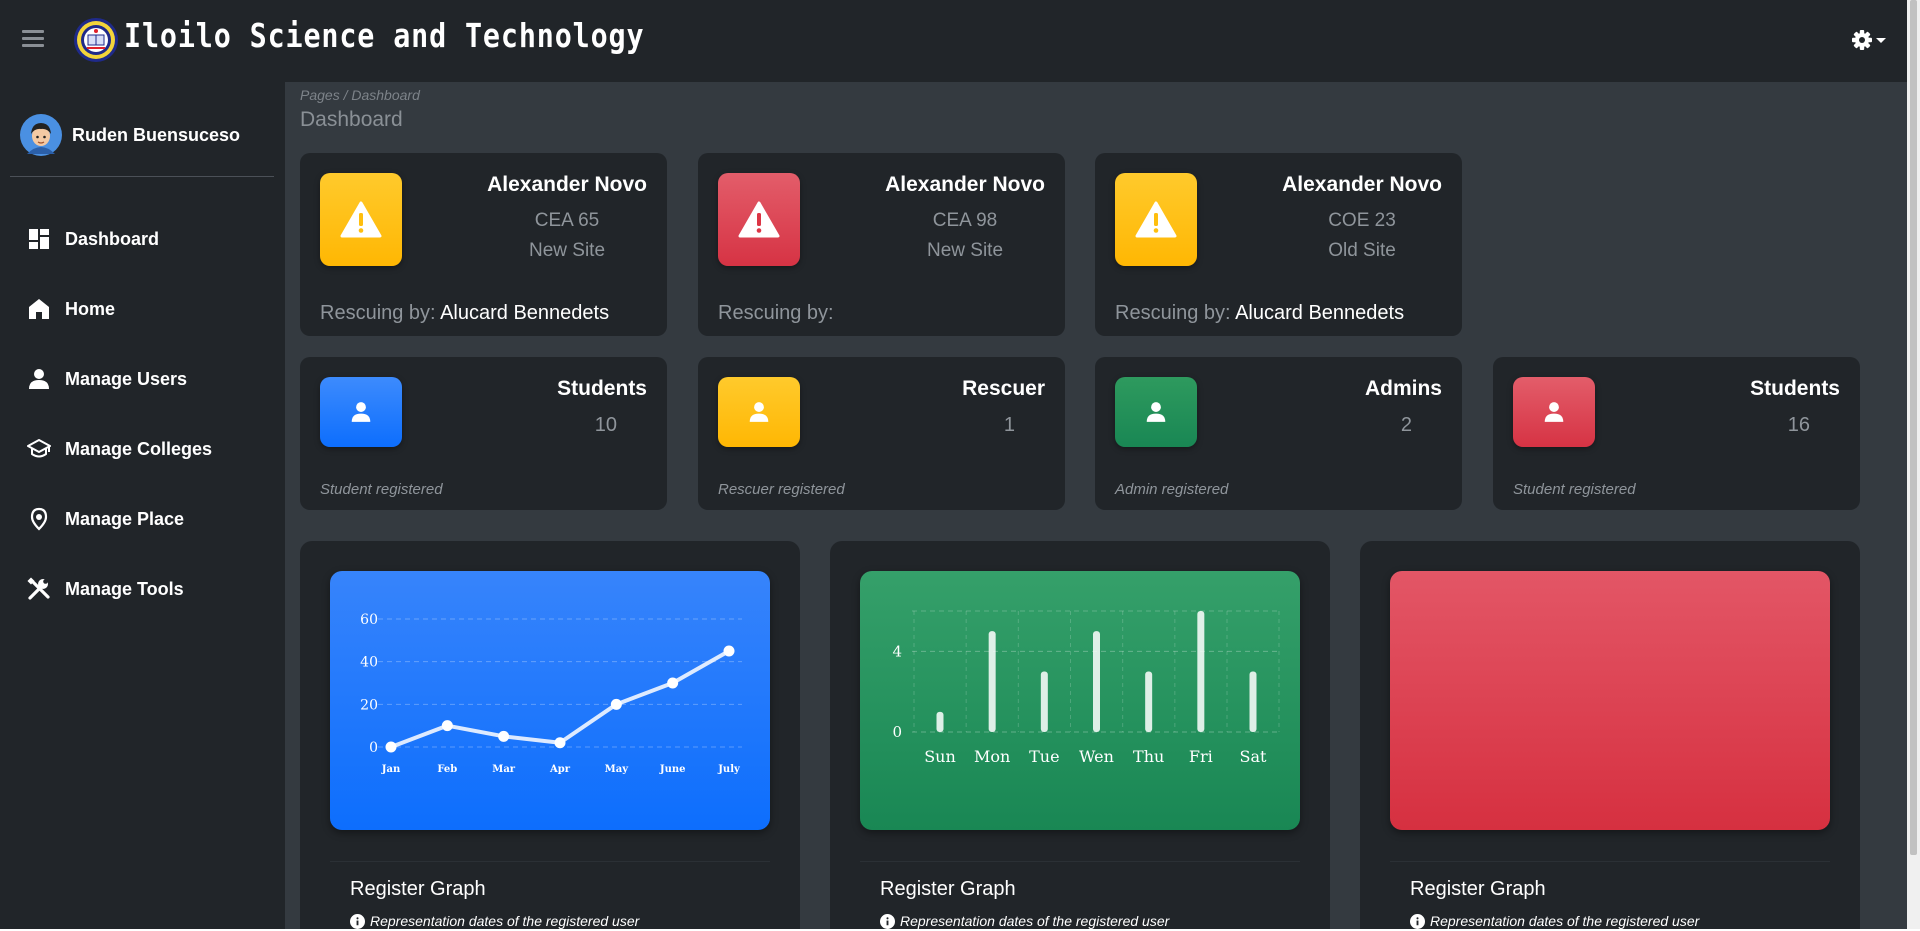 The image size is (1920, 931). I want to click on alert-location: CEA 65, so click(567, 220).